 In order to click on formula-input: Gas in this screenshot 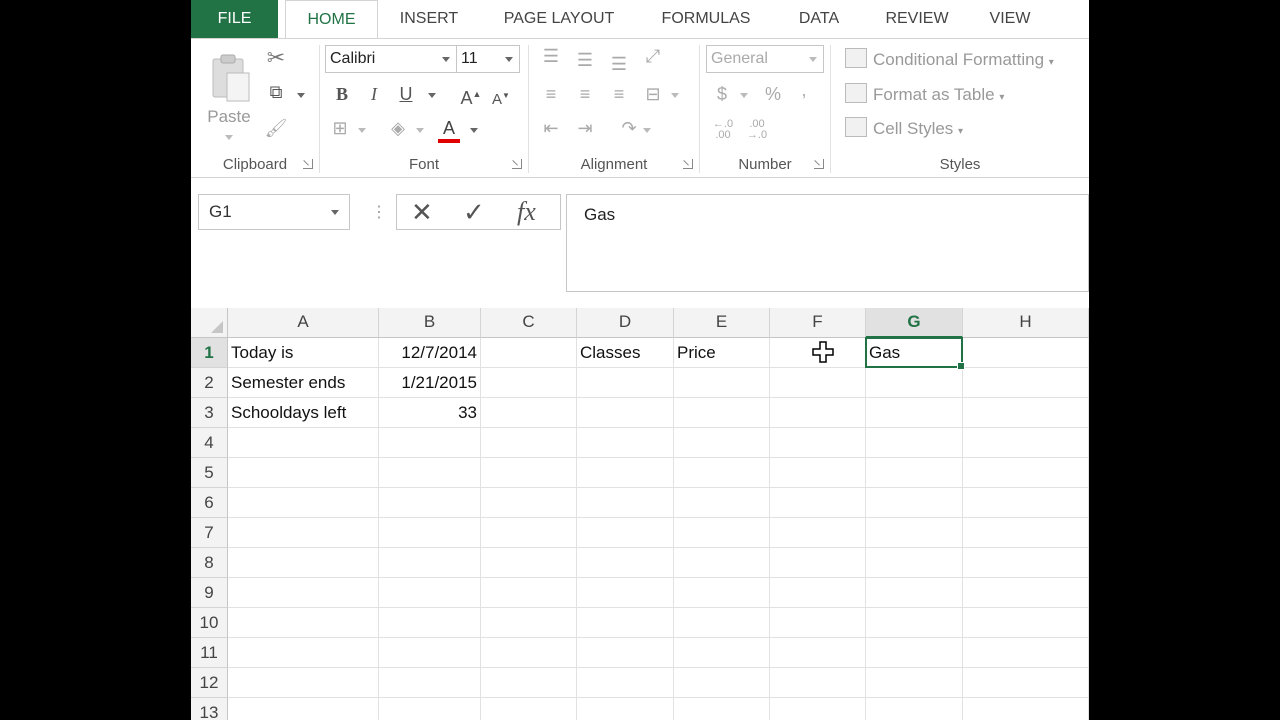, I will do `click(827, 243)`.